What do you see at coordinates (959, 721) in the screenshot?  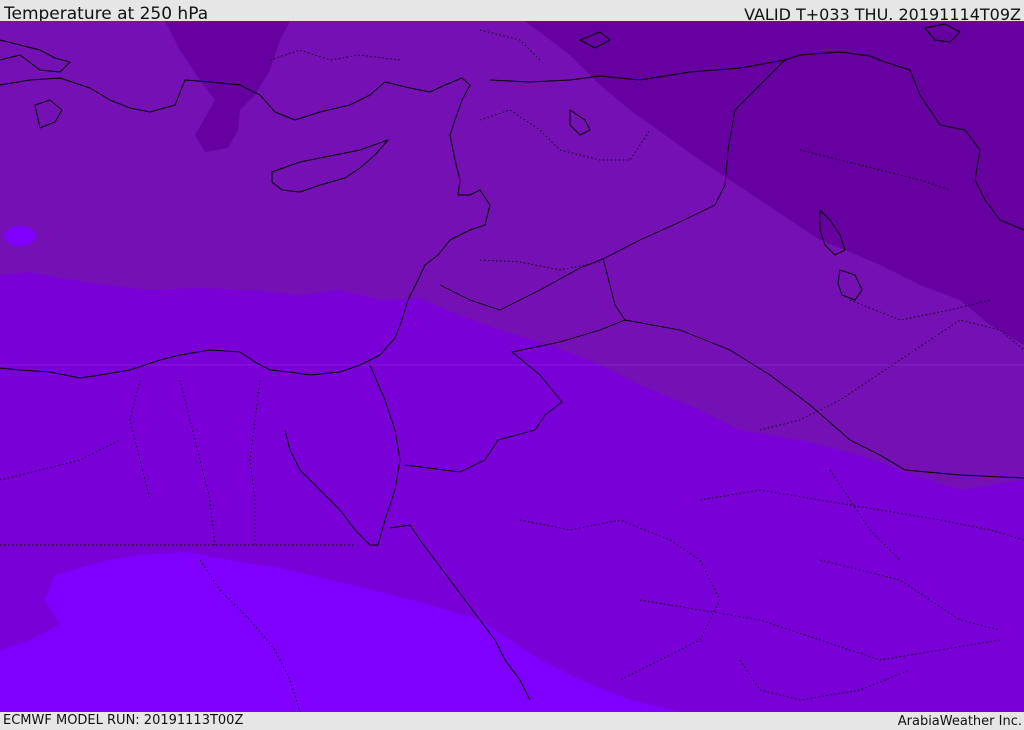 I see `credit-label: ArabiaWeather Inc.` at bounding box center [959, 721].